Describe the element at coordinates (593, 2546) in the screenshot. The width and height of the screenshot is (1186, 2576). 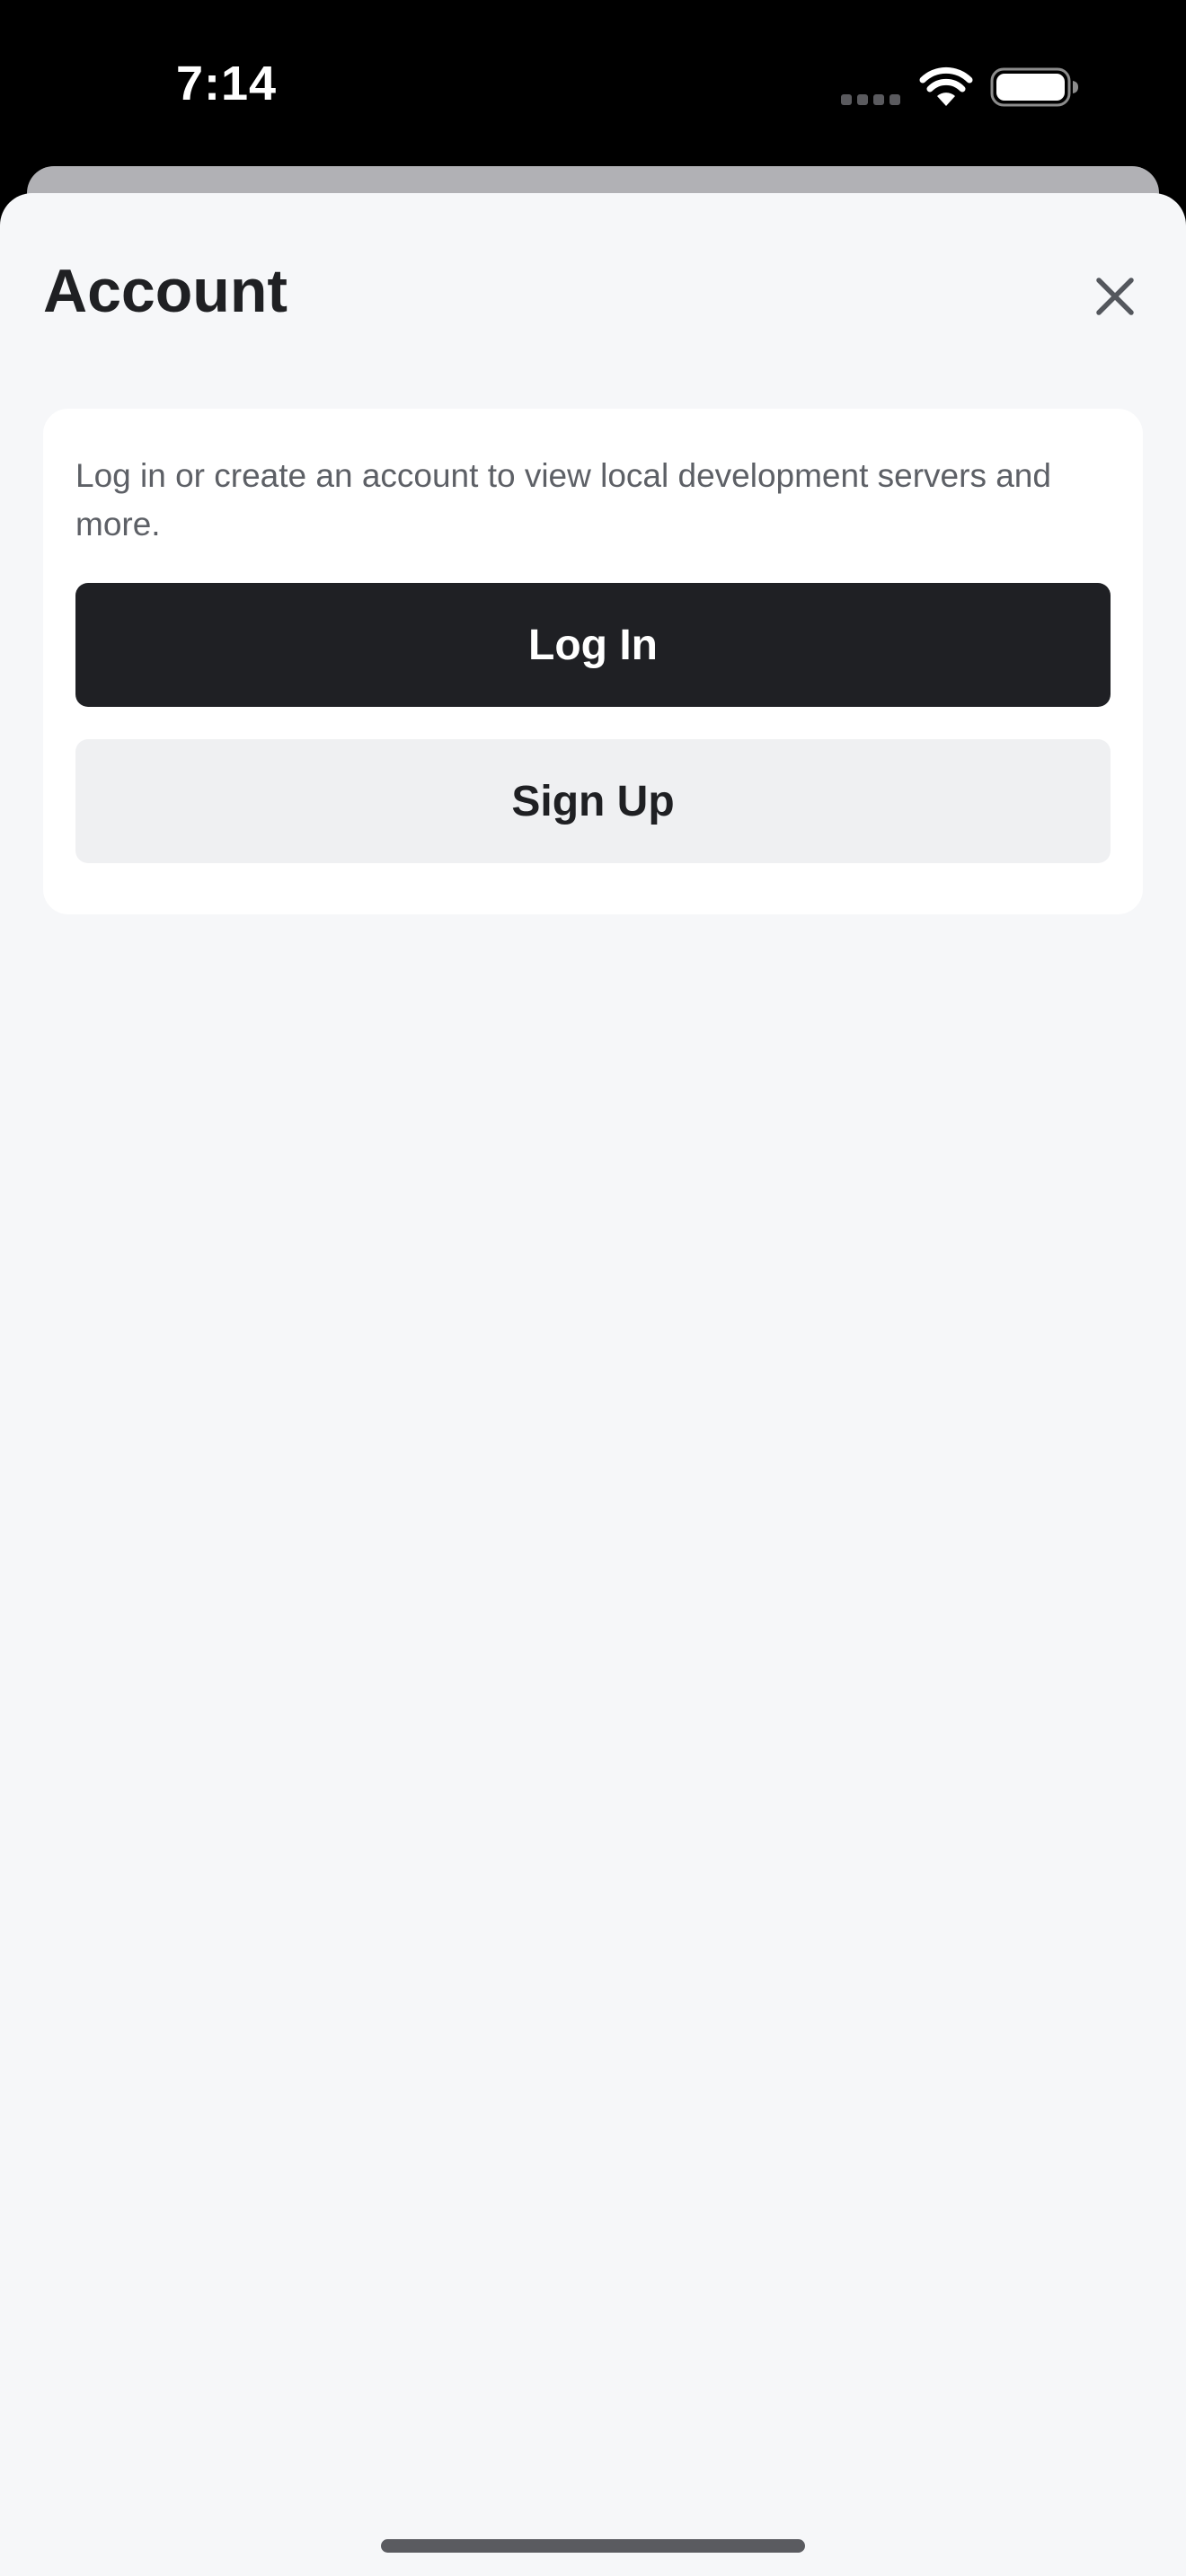
I see `home-indicator` at that location.